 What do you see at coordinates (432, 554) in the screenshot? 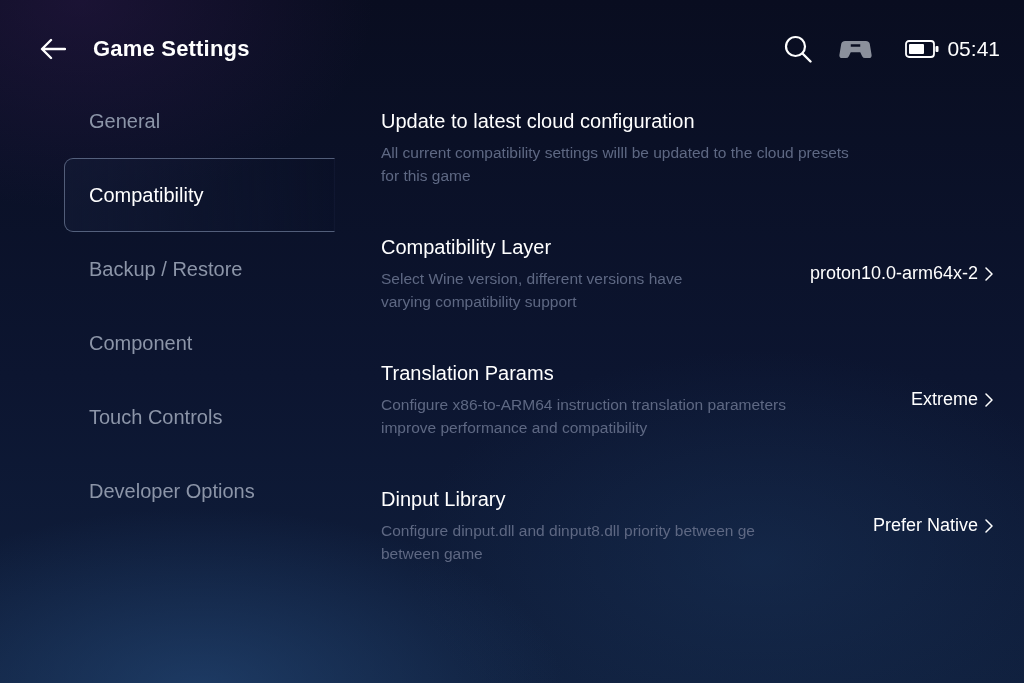
I see `setting-description: between game` at bounding box center [432, 554].